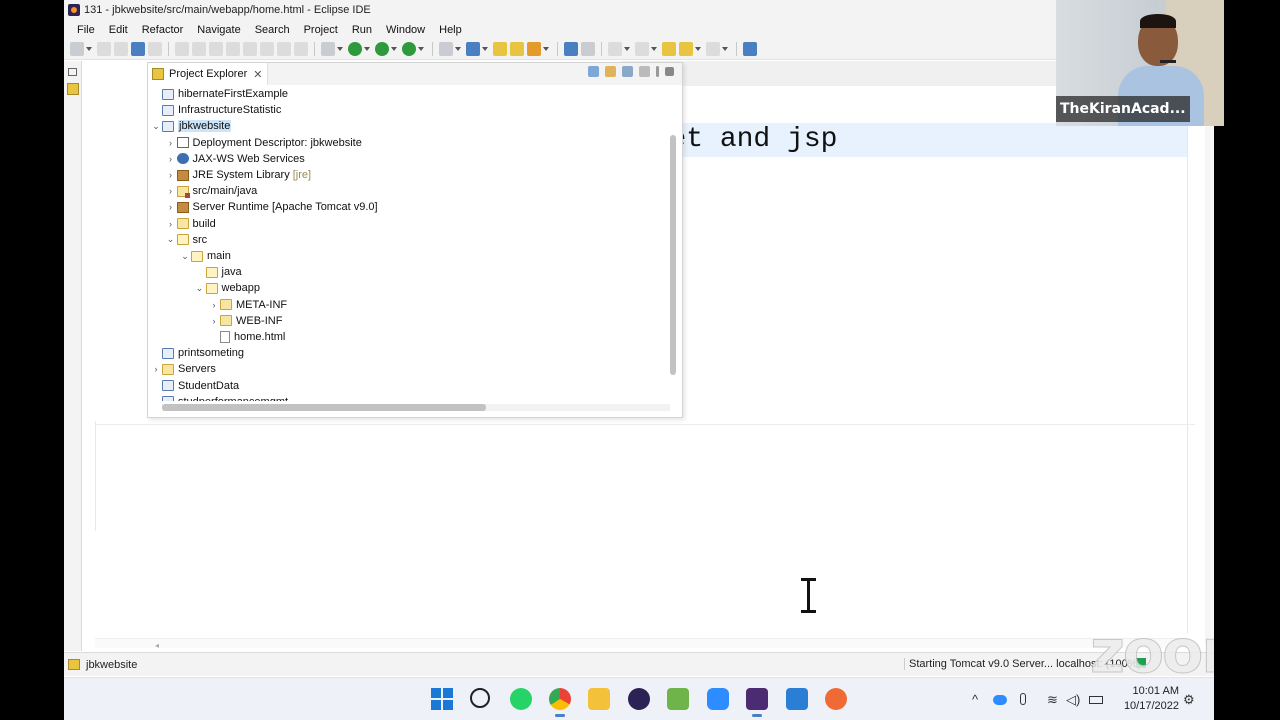 Image resolution: width=1280 pixels, height=720 pixels. Describe the element at coordinates (272, 30) in the screenshot. I see `menu-search: Search` at that location.